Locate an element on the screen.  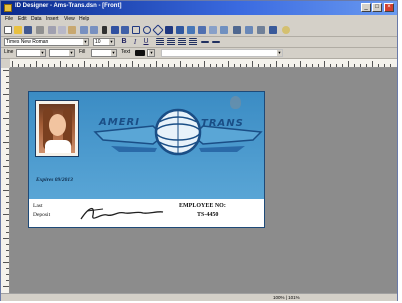
font-name-value: Times New Roman is located at coordinates (27, 42).